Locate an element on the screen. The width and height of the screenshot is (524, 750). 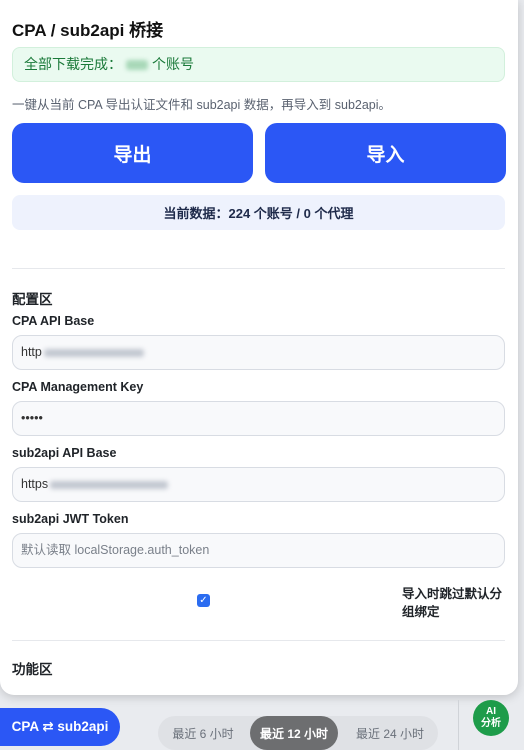
redacted-count is located at coordinates (137, 65).